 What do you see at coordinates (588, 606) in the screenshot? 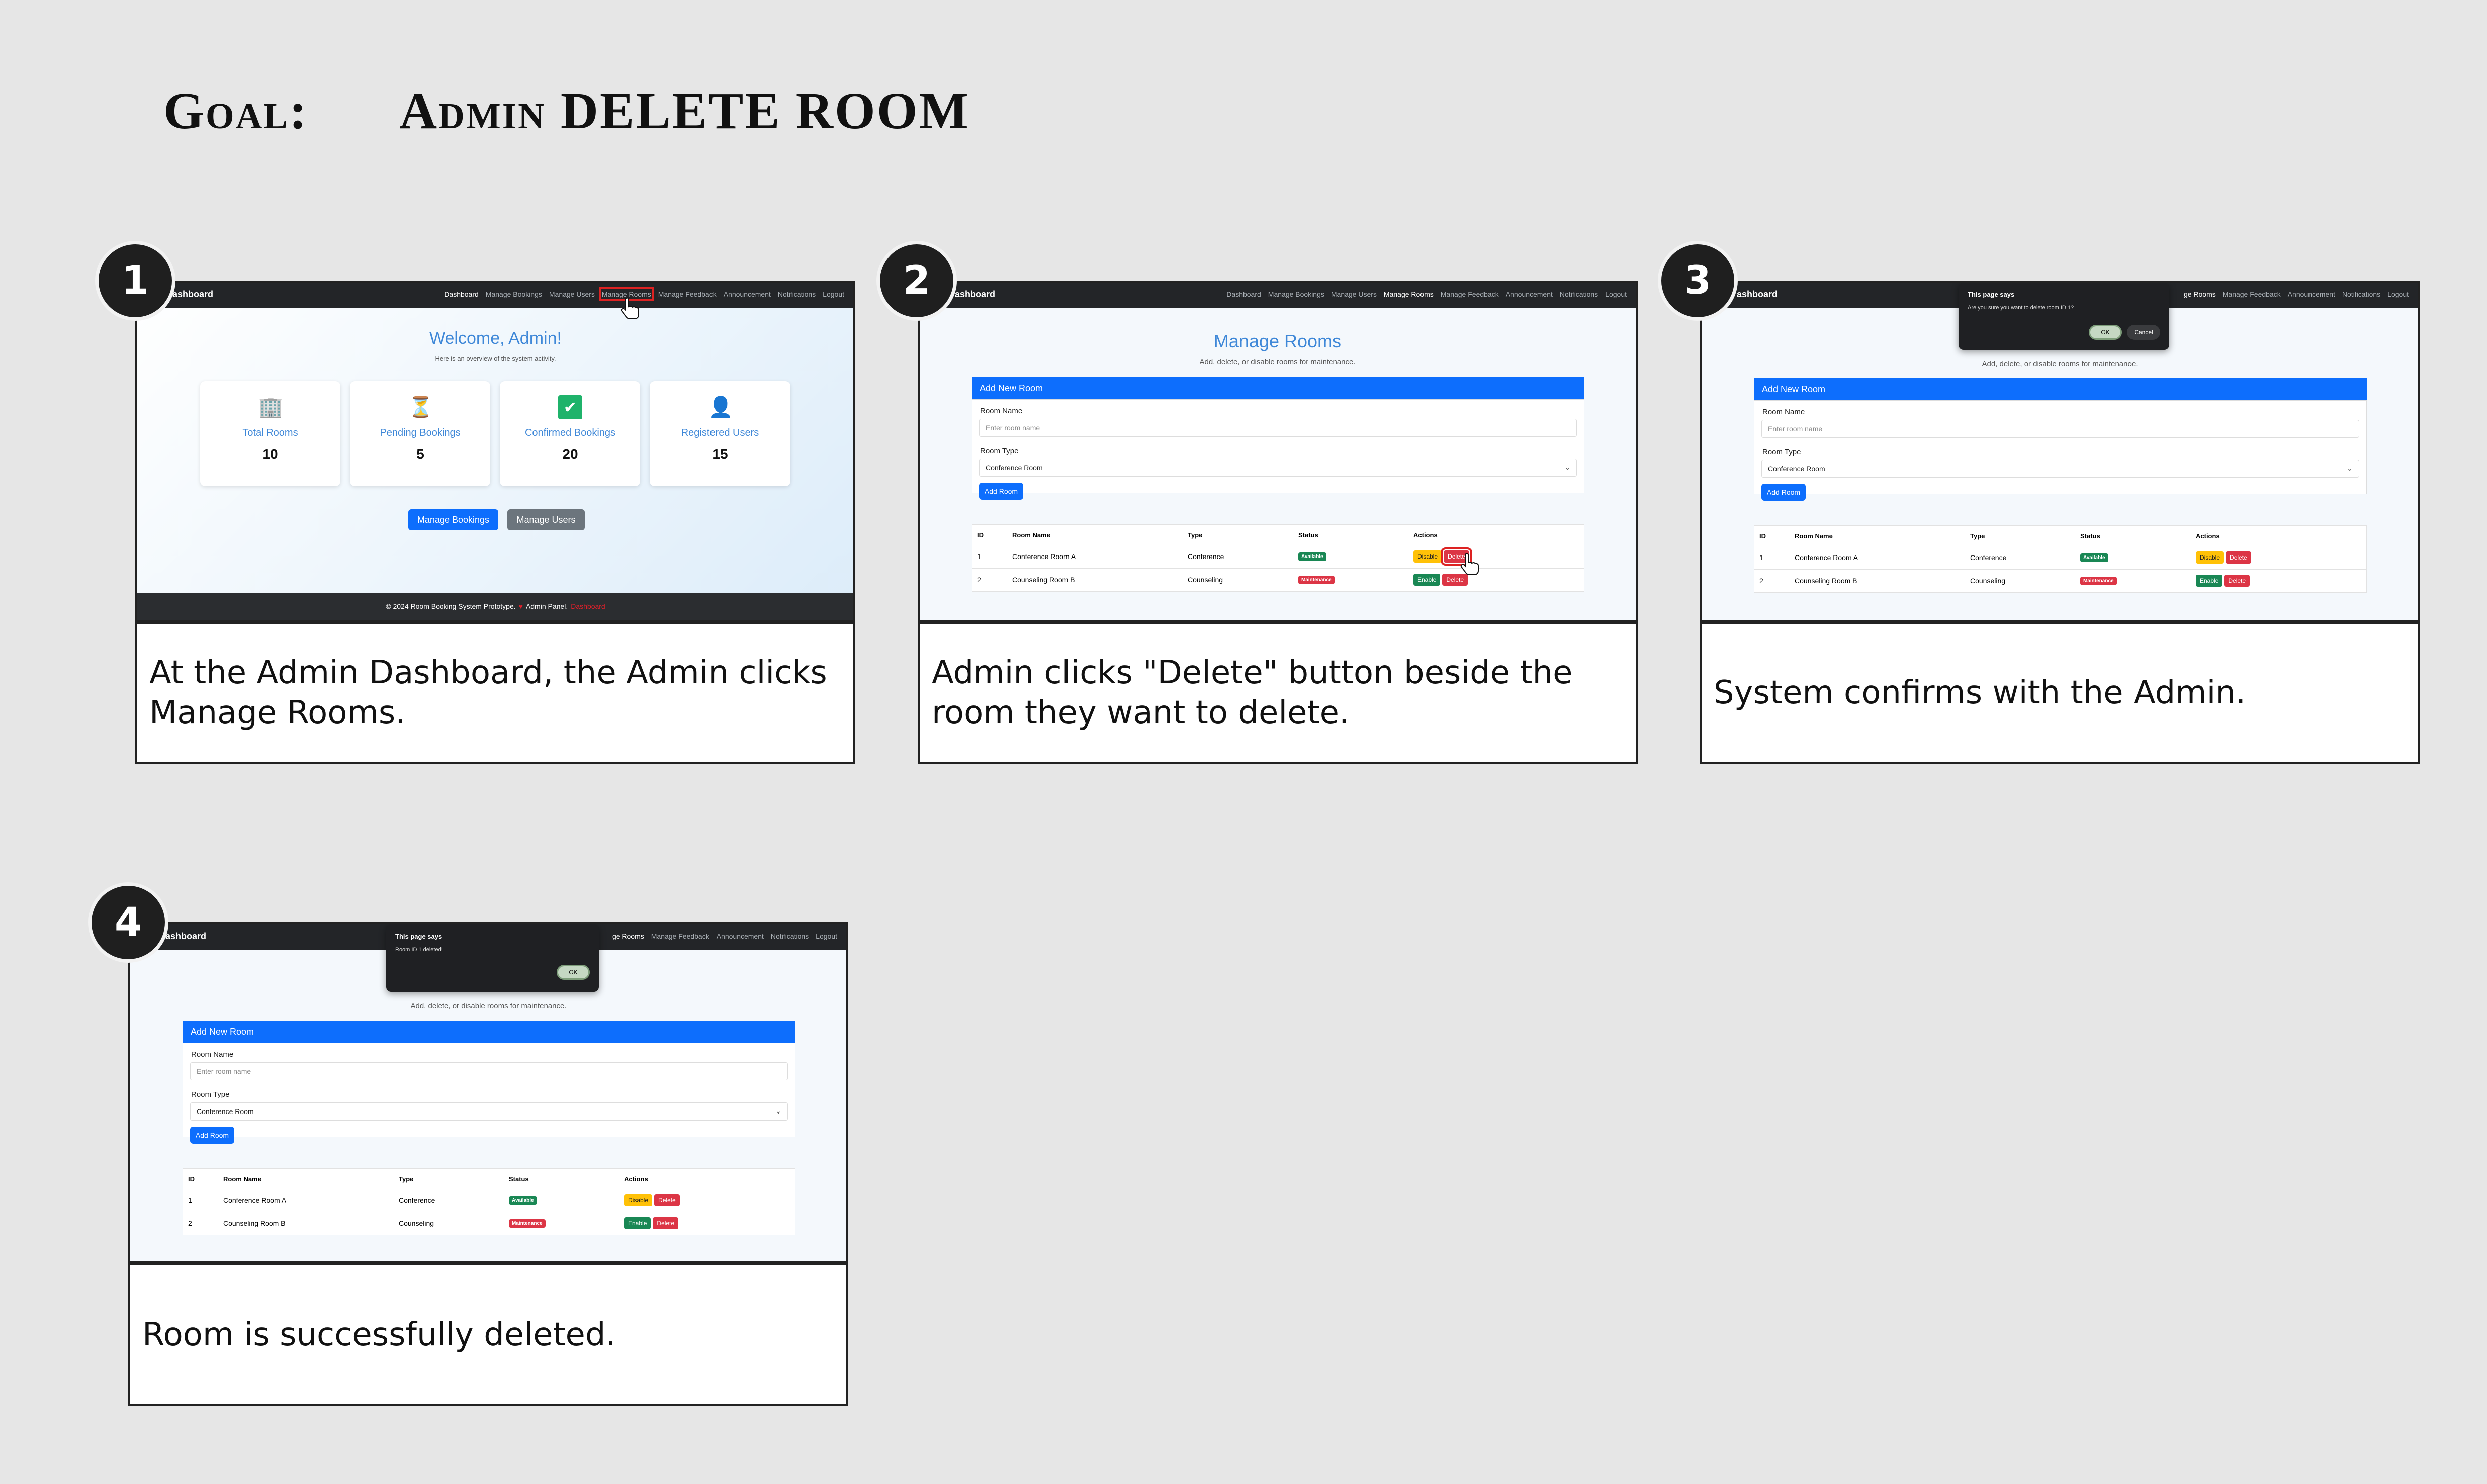
I see `footer-link: Dashboard` at bounding box center [588, 606].